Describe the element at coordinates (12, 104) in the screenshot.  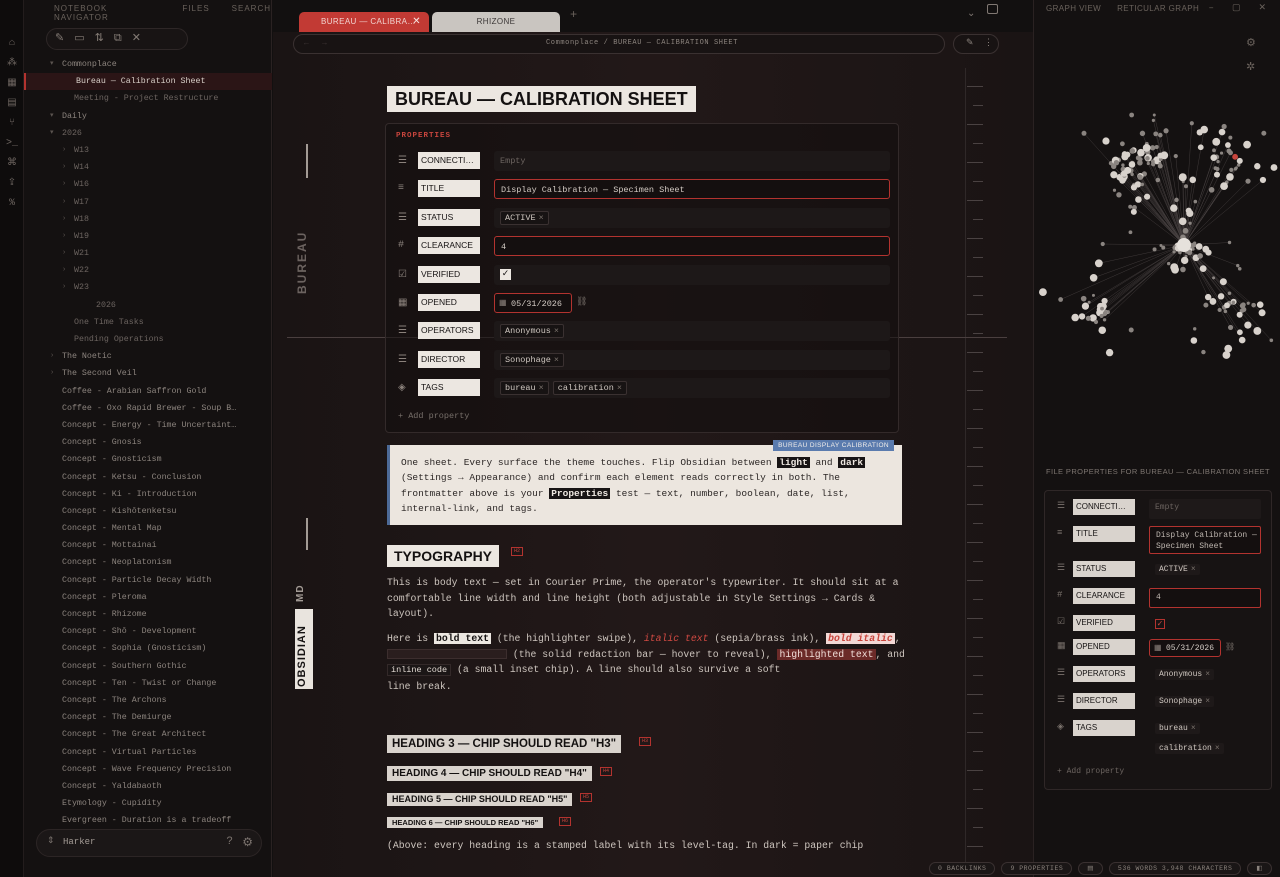
I see `template-icon: ▤` at that location.